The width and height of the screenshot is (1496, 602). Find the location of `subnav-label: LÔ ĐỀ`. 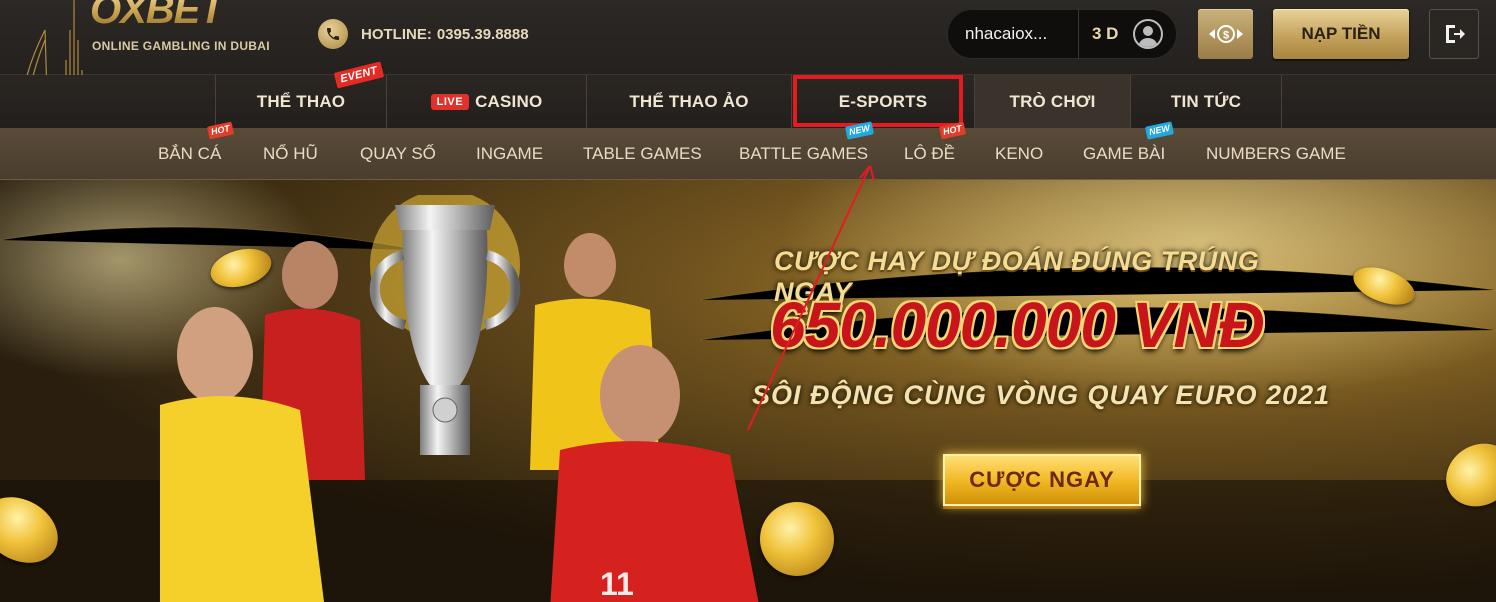

subnav-label: LÔ ĐỀ is located at coordinates (930, 153).